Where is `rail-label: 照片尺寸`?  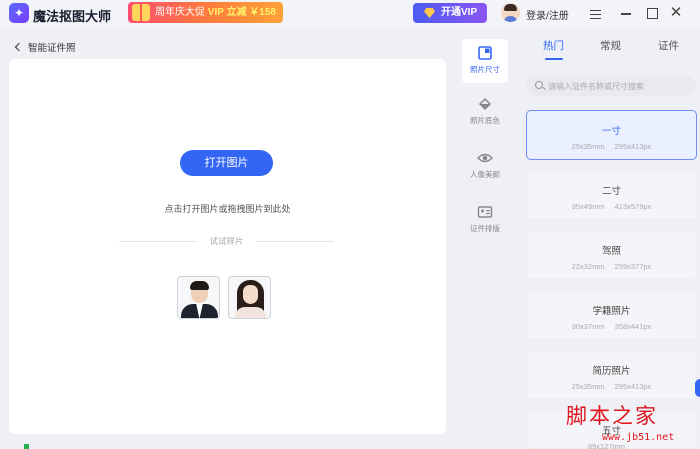 rail-label: 照片尺寸 is located at coordinates (485, 69).